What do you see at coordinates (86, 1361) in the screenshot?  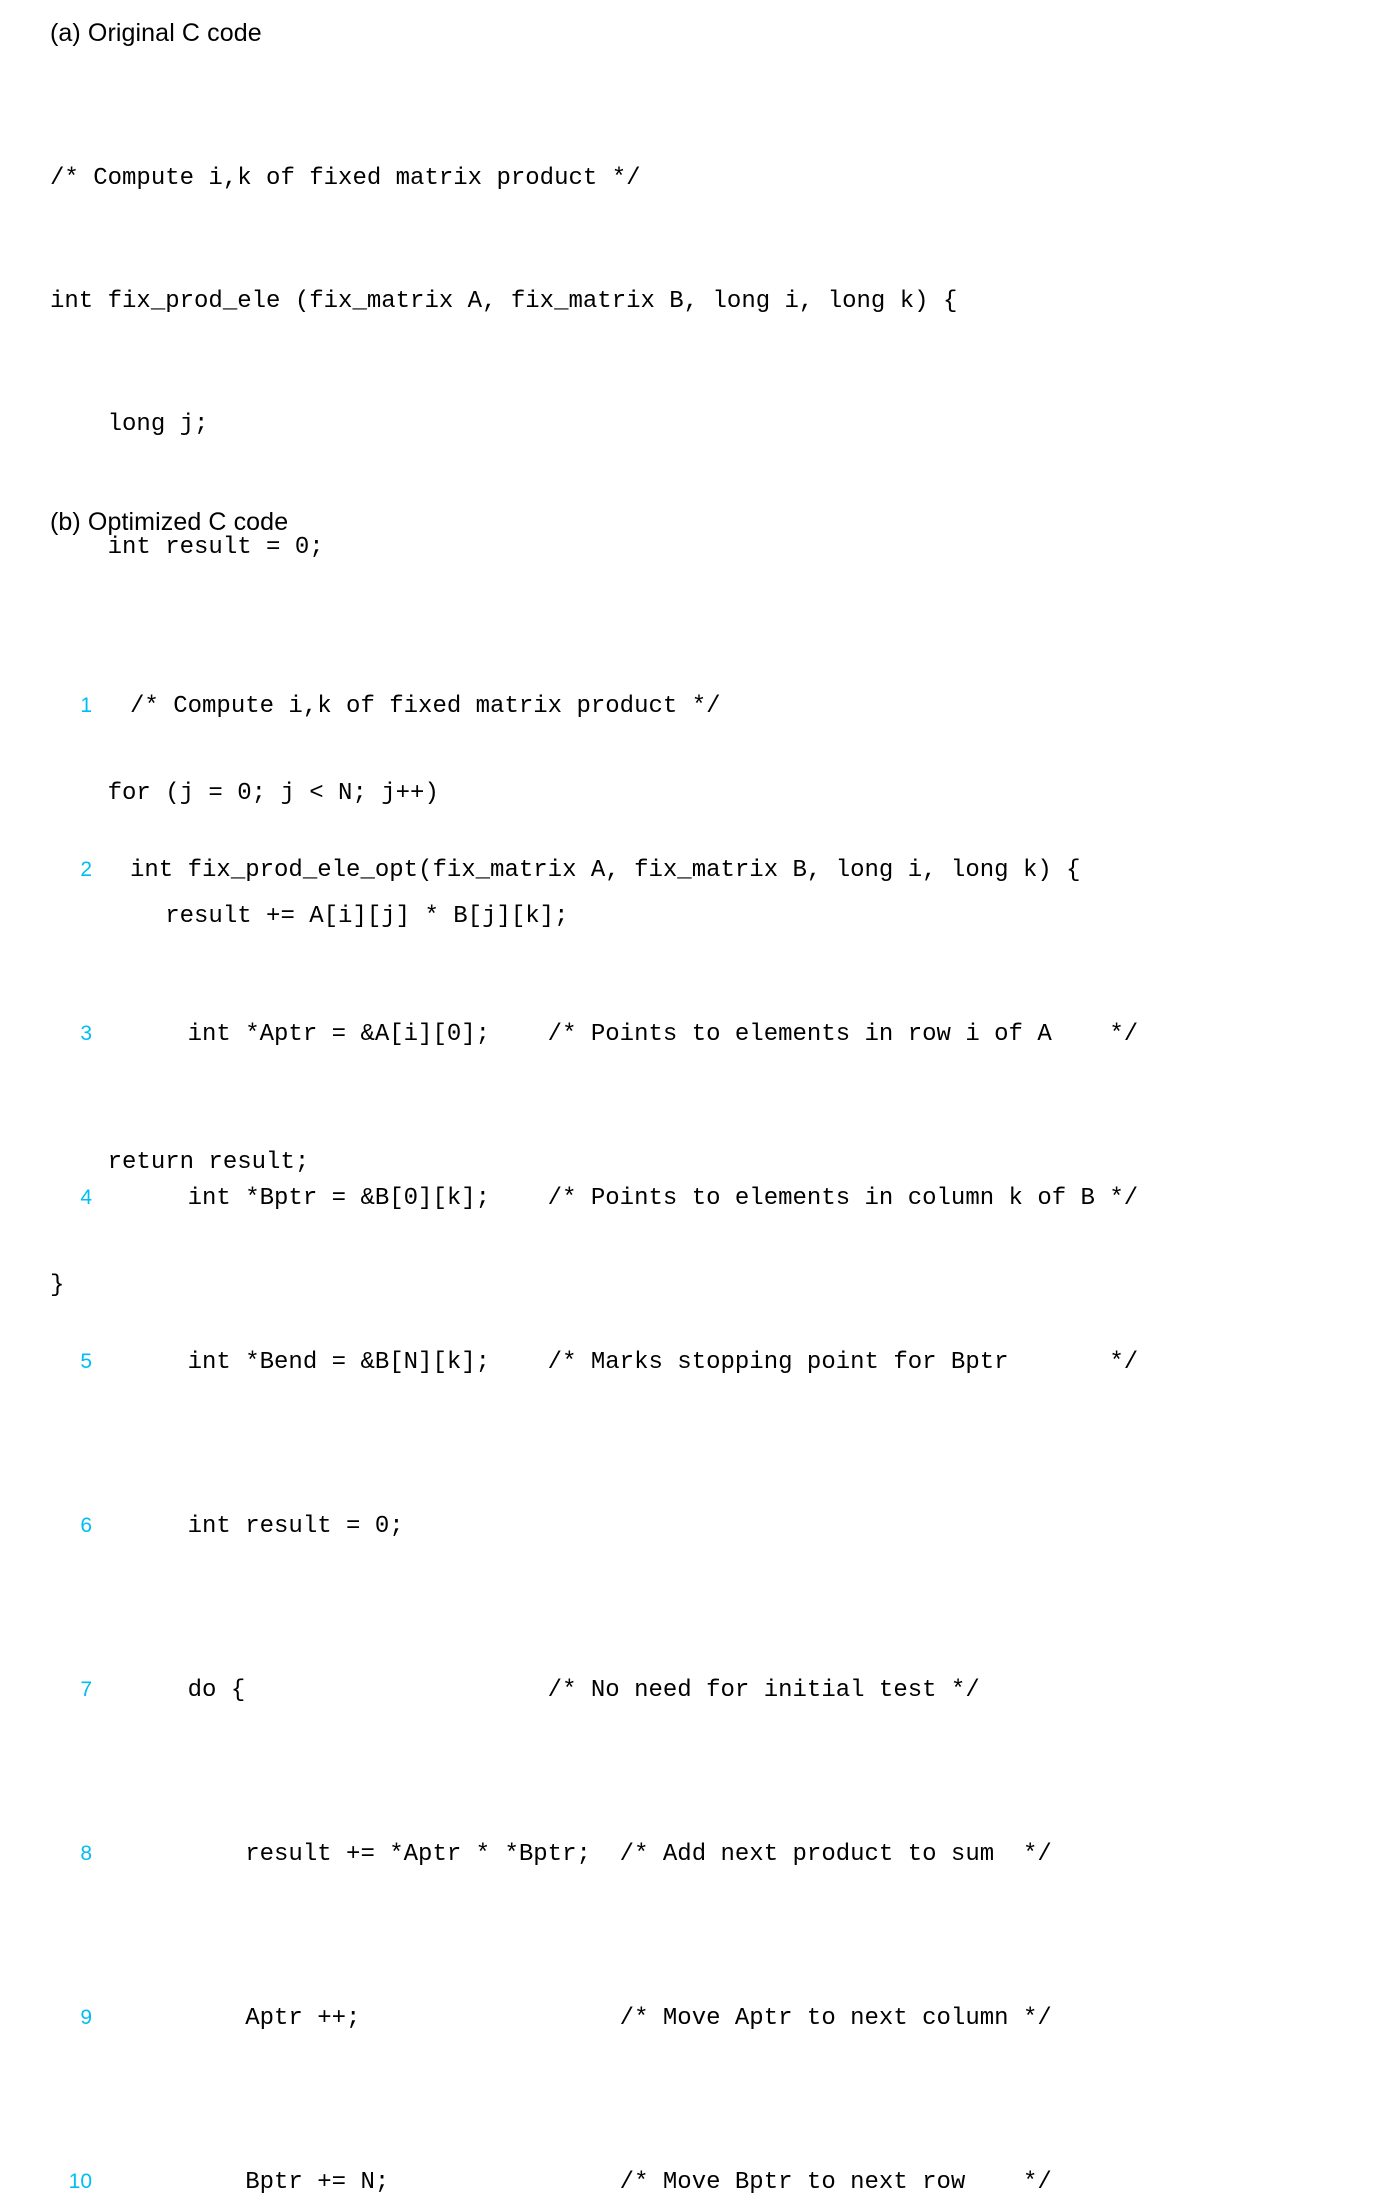 I see `line-number: 5` at bounding box center [86, 1361].